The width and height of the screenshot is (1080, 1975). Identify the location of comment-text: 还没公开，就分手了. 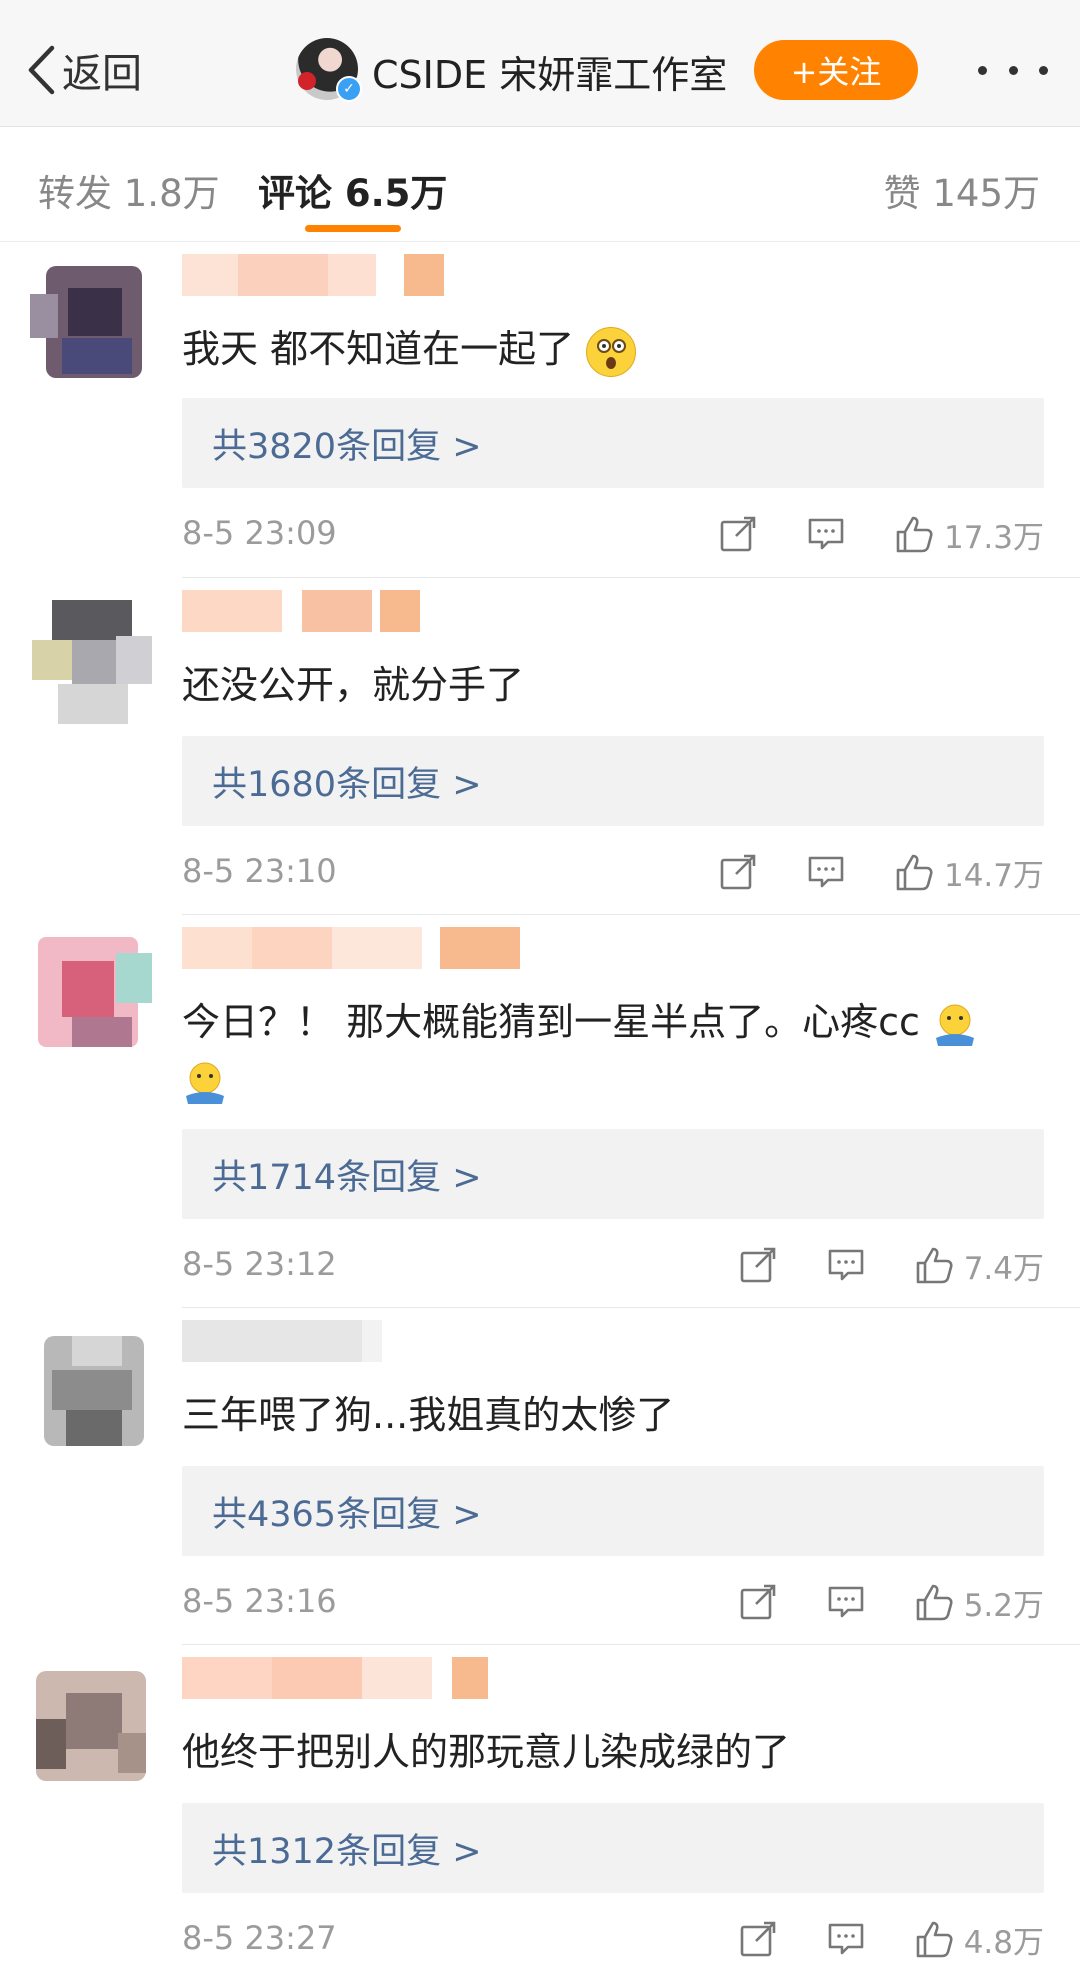
(602, 685).